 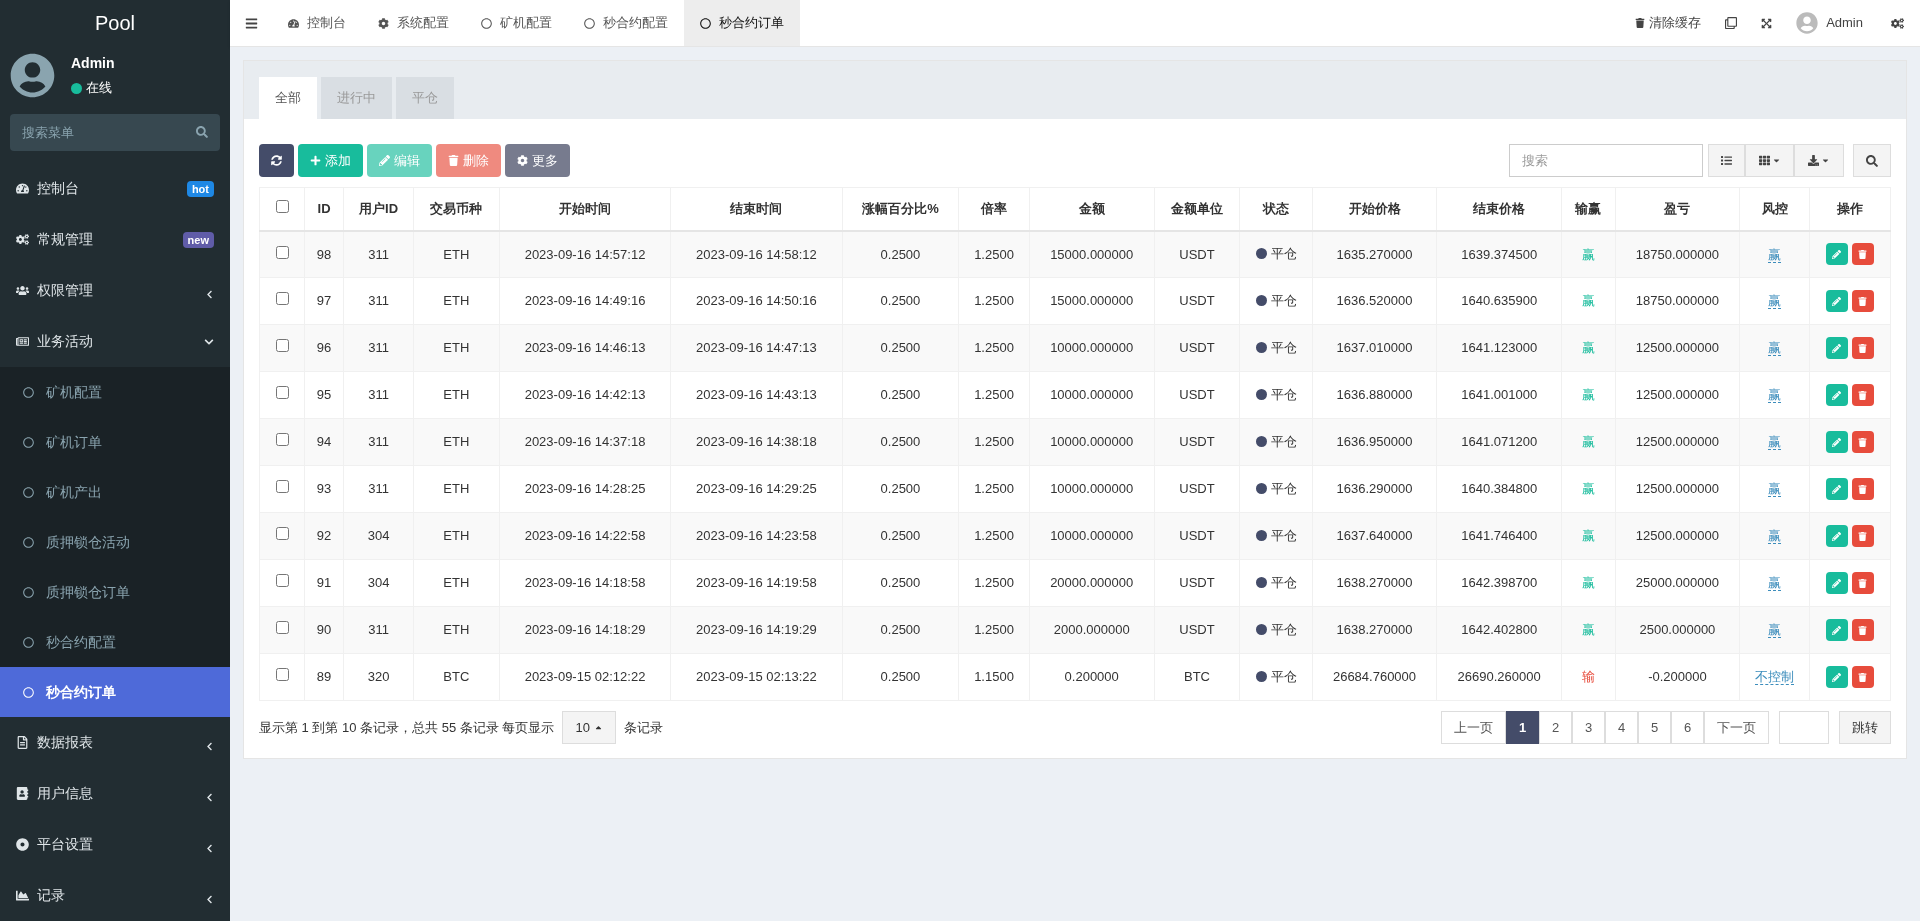 I want to click on page-jump-field, so click(x=1804, y=727).